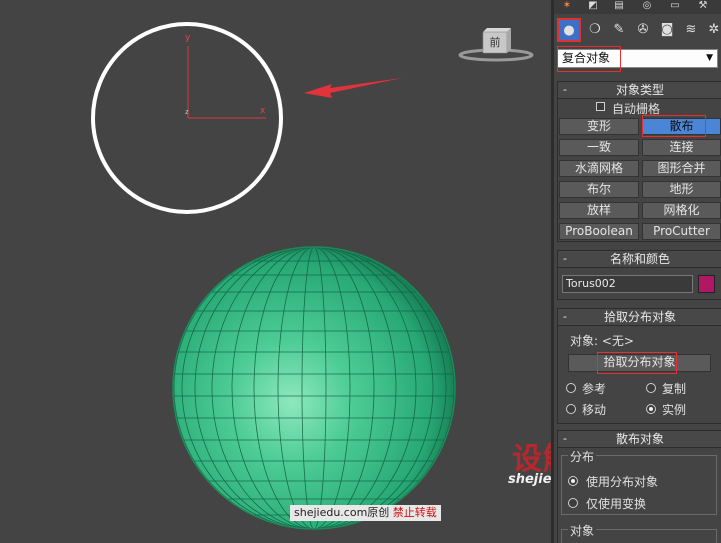 The width and height of the screenshot is (721, 543). Describe the element at coordinates (599, 210) in the screenshot. I see `loft-button: 放样` at that location.